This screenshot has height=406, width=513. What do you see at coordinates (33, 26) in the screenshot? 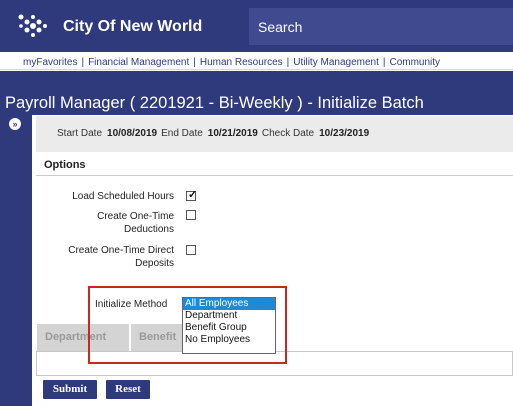
I see `city-logo-icon` at bounding box center [33, 26].